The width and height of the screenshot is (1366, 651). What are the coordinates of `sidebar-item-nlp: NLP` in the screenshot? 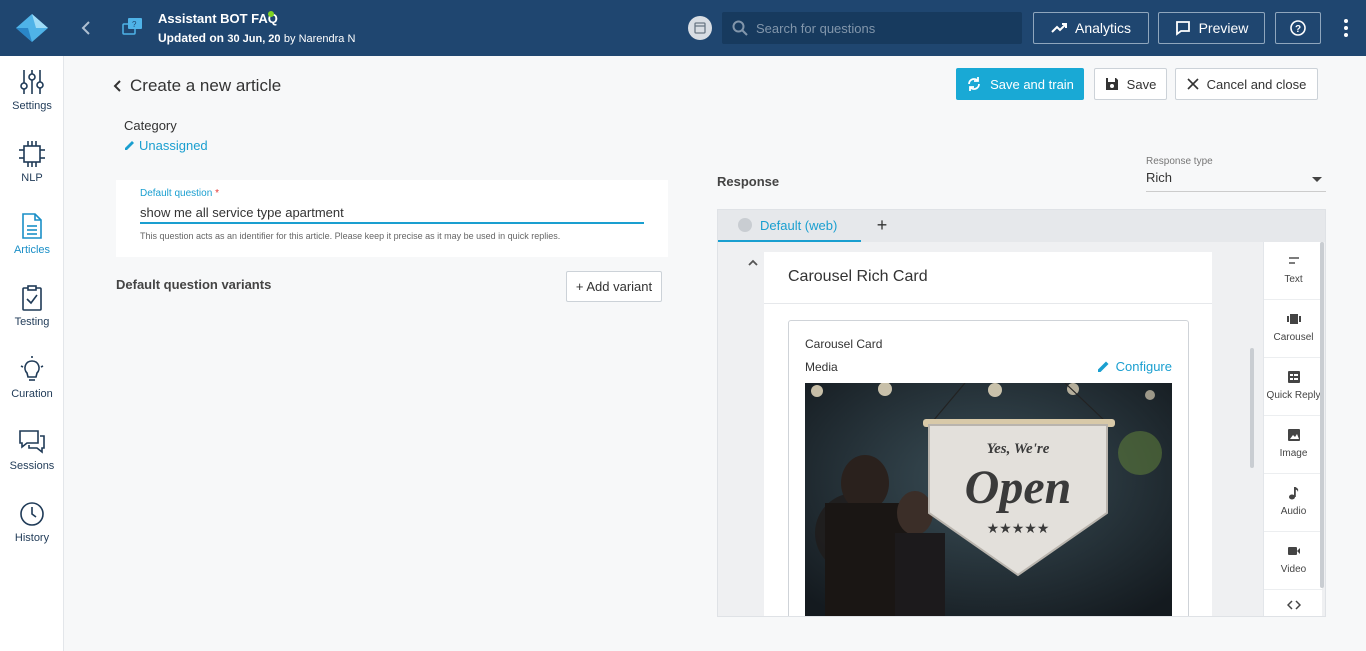 It's located at (32, 172).